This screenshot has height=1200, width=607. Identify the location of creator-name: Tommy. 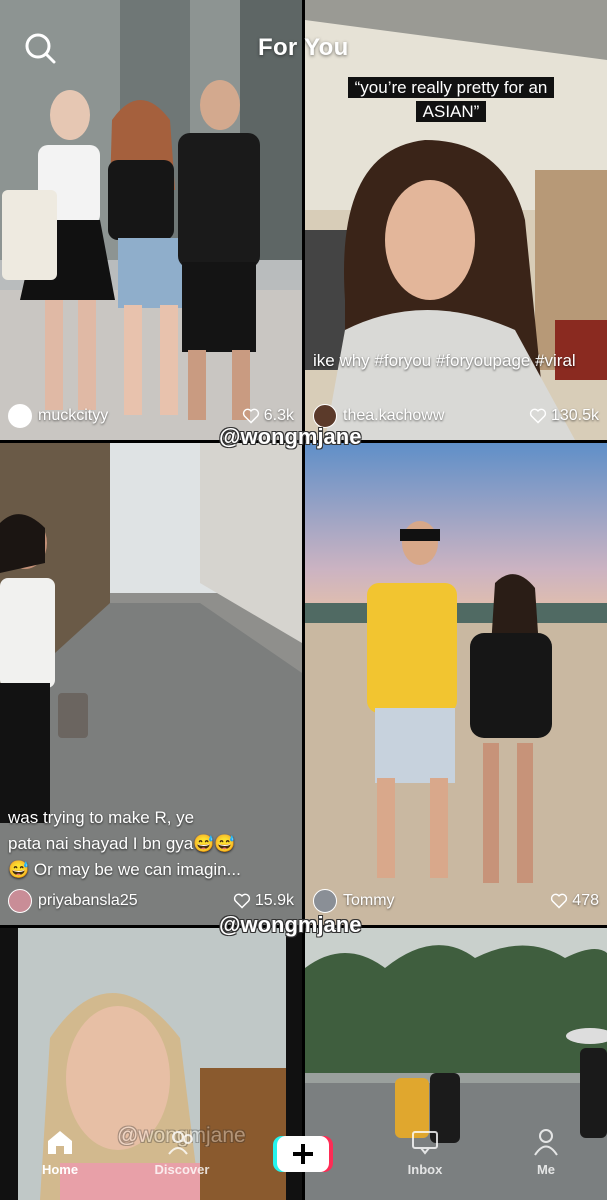
(369, 900).